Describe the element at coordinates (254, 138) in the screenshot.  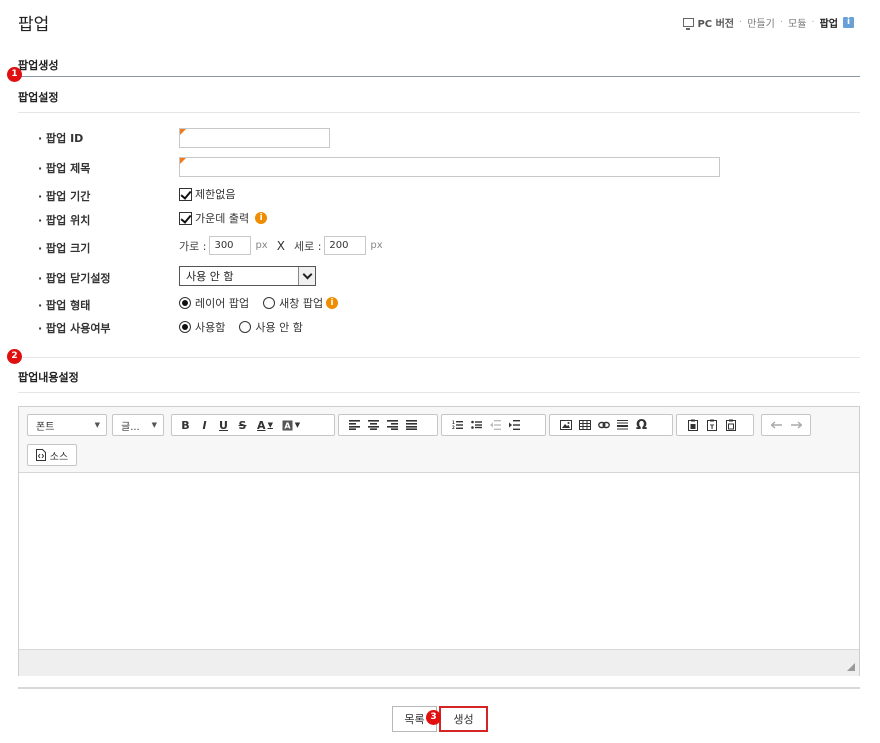
I see `popup-id-input` at that location.